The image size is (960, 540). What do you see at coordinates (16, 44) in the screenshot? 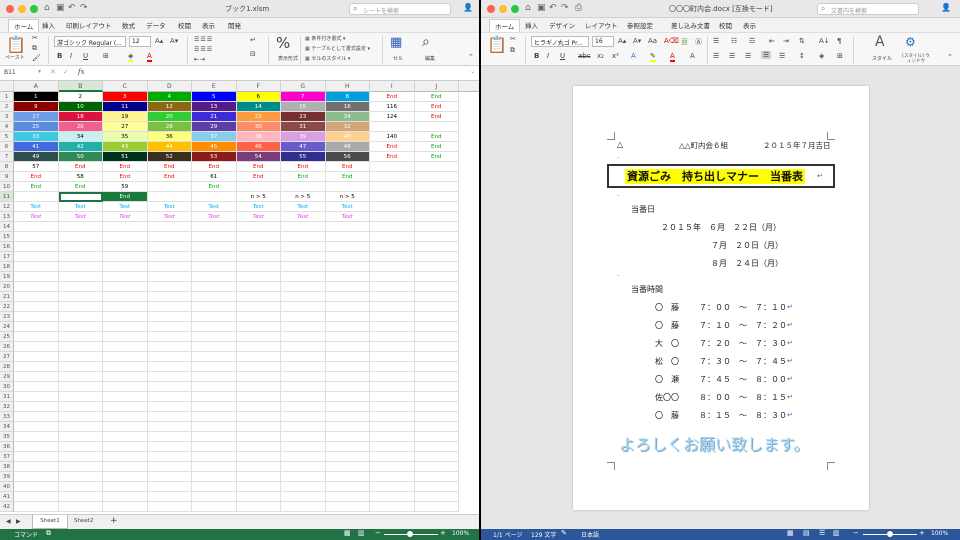
I see `paste-icon: 📋` at bounding box center [16, 44].